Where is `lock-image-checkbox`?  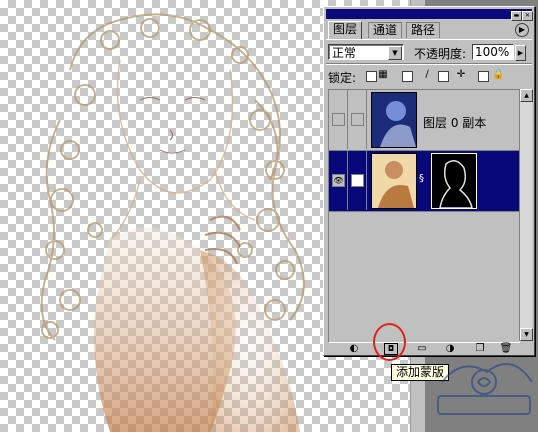
lock-image-checkbox is located at coordinates (407, 76).